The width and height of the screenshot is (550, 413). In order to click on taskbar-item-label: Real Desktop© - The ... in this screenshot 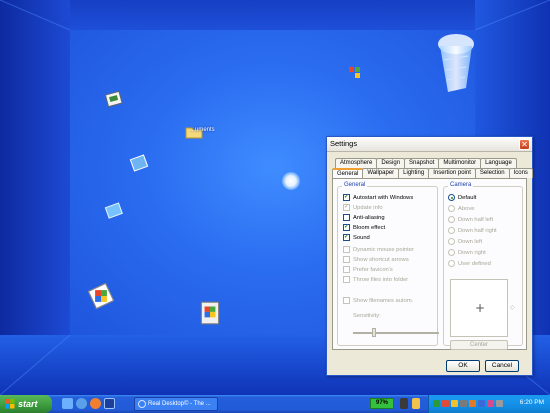, I will do `click(179, 404)`.